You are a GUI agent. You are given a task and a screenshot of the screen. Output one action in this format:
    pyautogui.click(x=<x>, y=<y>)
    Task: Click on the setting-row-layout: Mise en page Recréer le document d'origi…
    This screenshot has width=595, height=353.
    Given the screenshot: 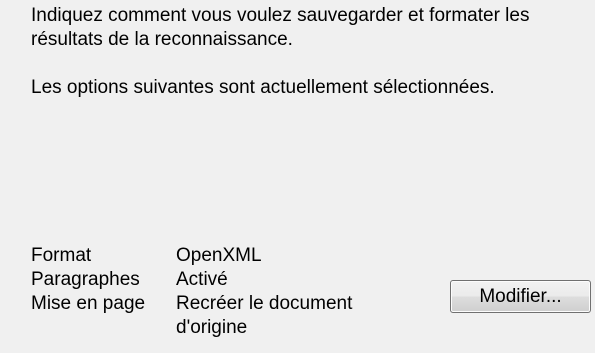 What is the action you would take?
    pyautogui.click(x=203, y=316)
    